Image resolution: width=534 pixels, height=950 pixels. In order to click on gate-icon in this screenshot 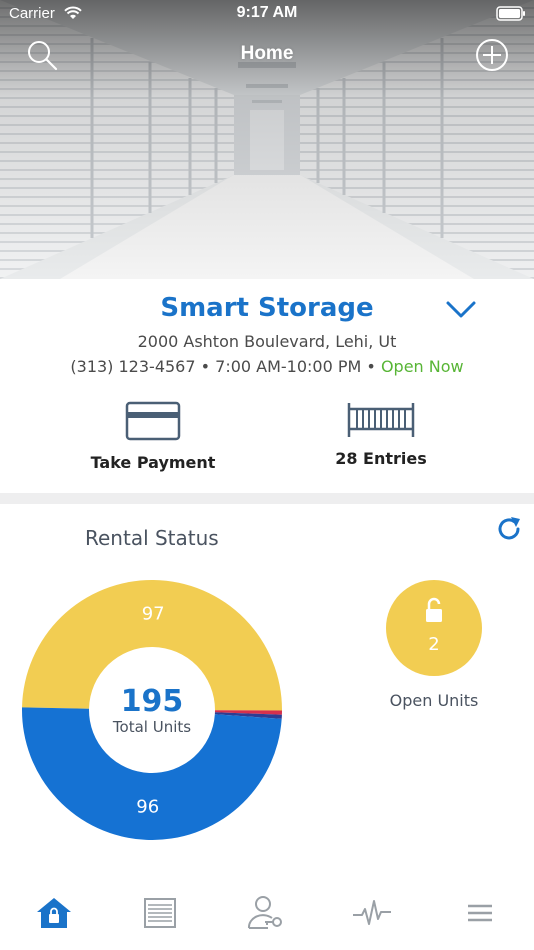, I will do `click(381, 420)`.